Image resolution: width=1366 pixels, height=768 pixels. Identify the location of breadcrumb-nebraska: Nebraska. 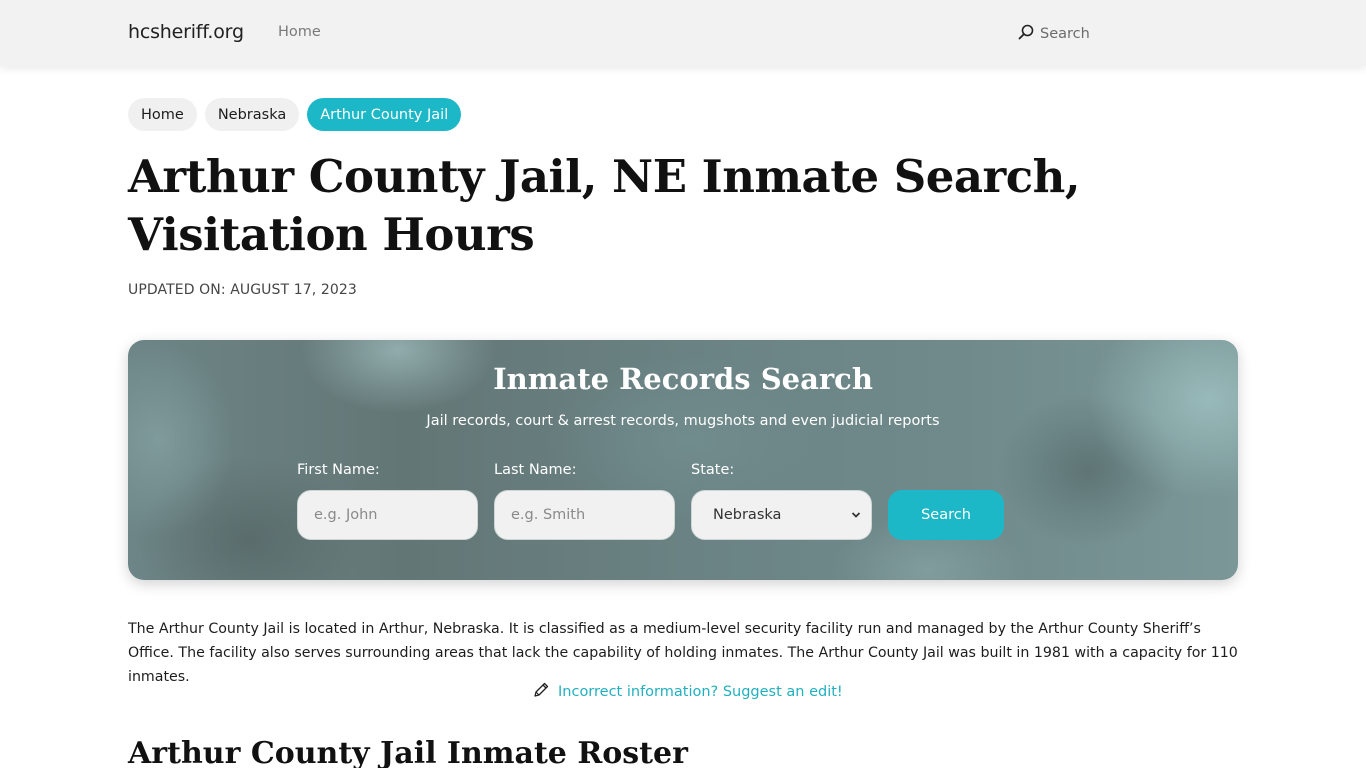
(252, 114).